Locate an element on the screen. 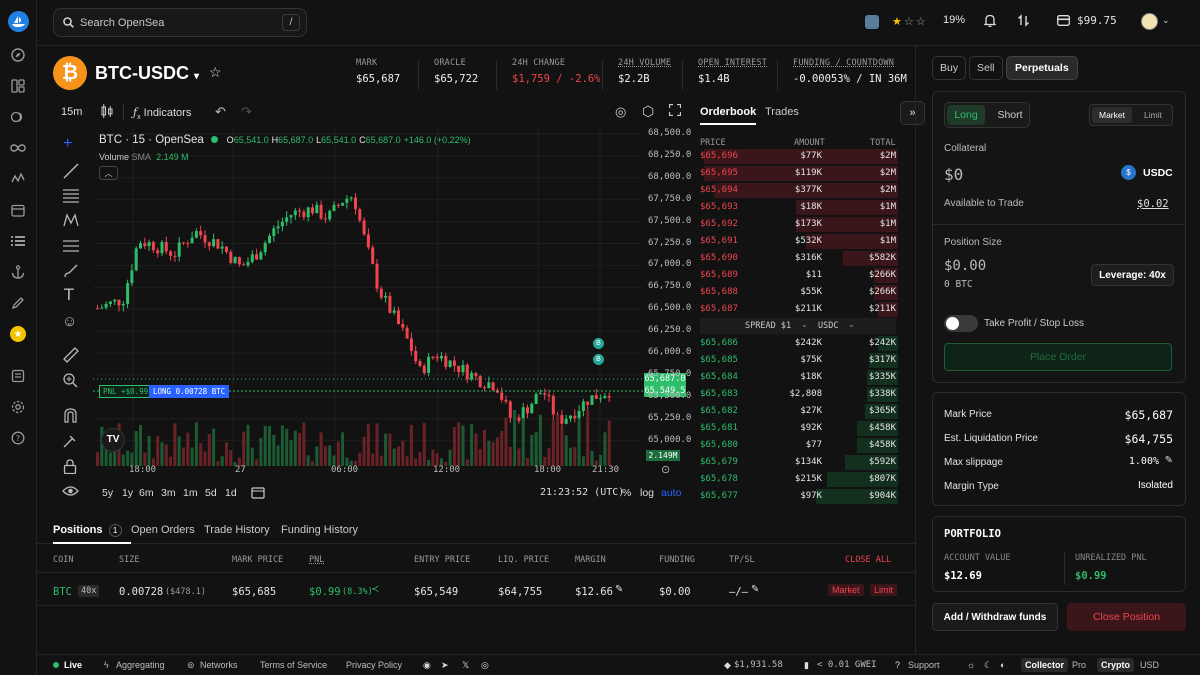  tab-trade-history: Trade History is located at coordinates (237, 530).